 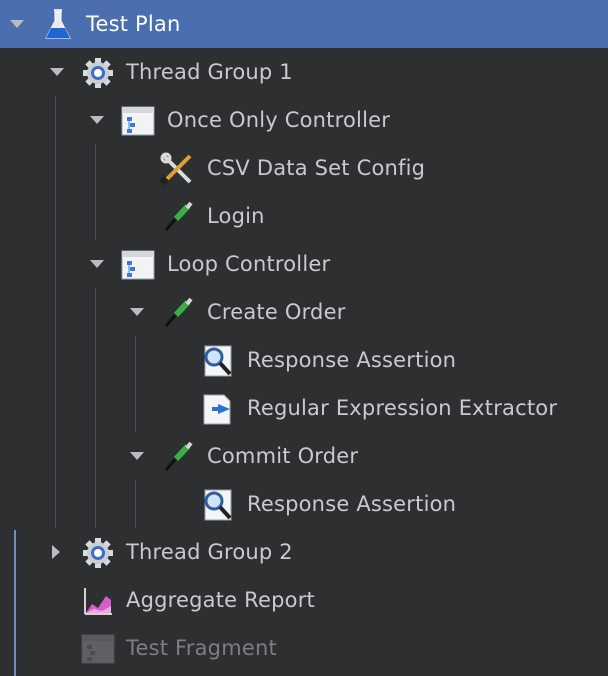 I want to click on tree-node-label: CSV Data Set Config, so click(x=316, y=168).